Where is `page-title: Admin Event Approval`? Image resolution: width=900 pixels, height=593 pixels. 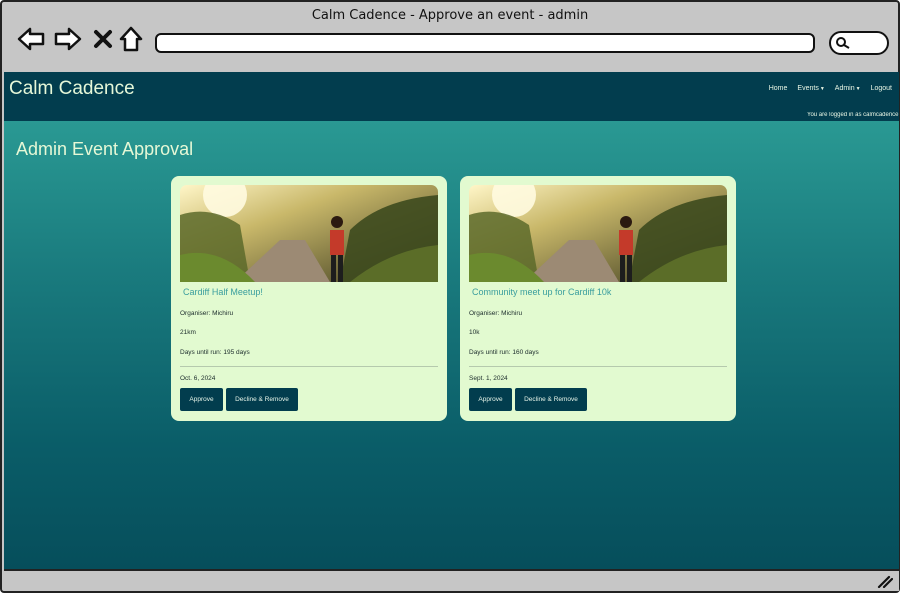 page-title: Admin Event Approval is located at coordinates (105, 149).